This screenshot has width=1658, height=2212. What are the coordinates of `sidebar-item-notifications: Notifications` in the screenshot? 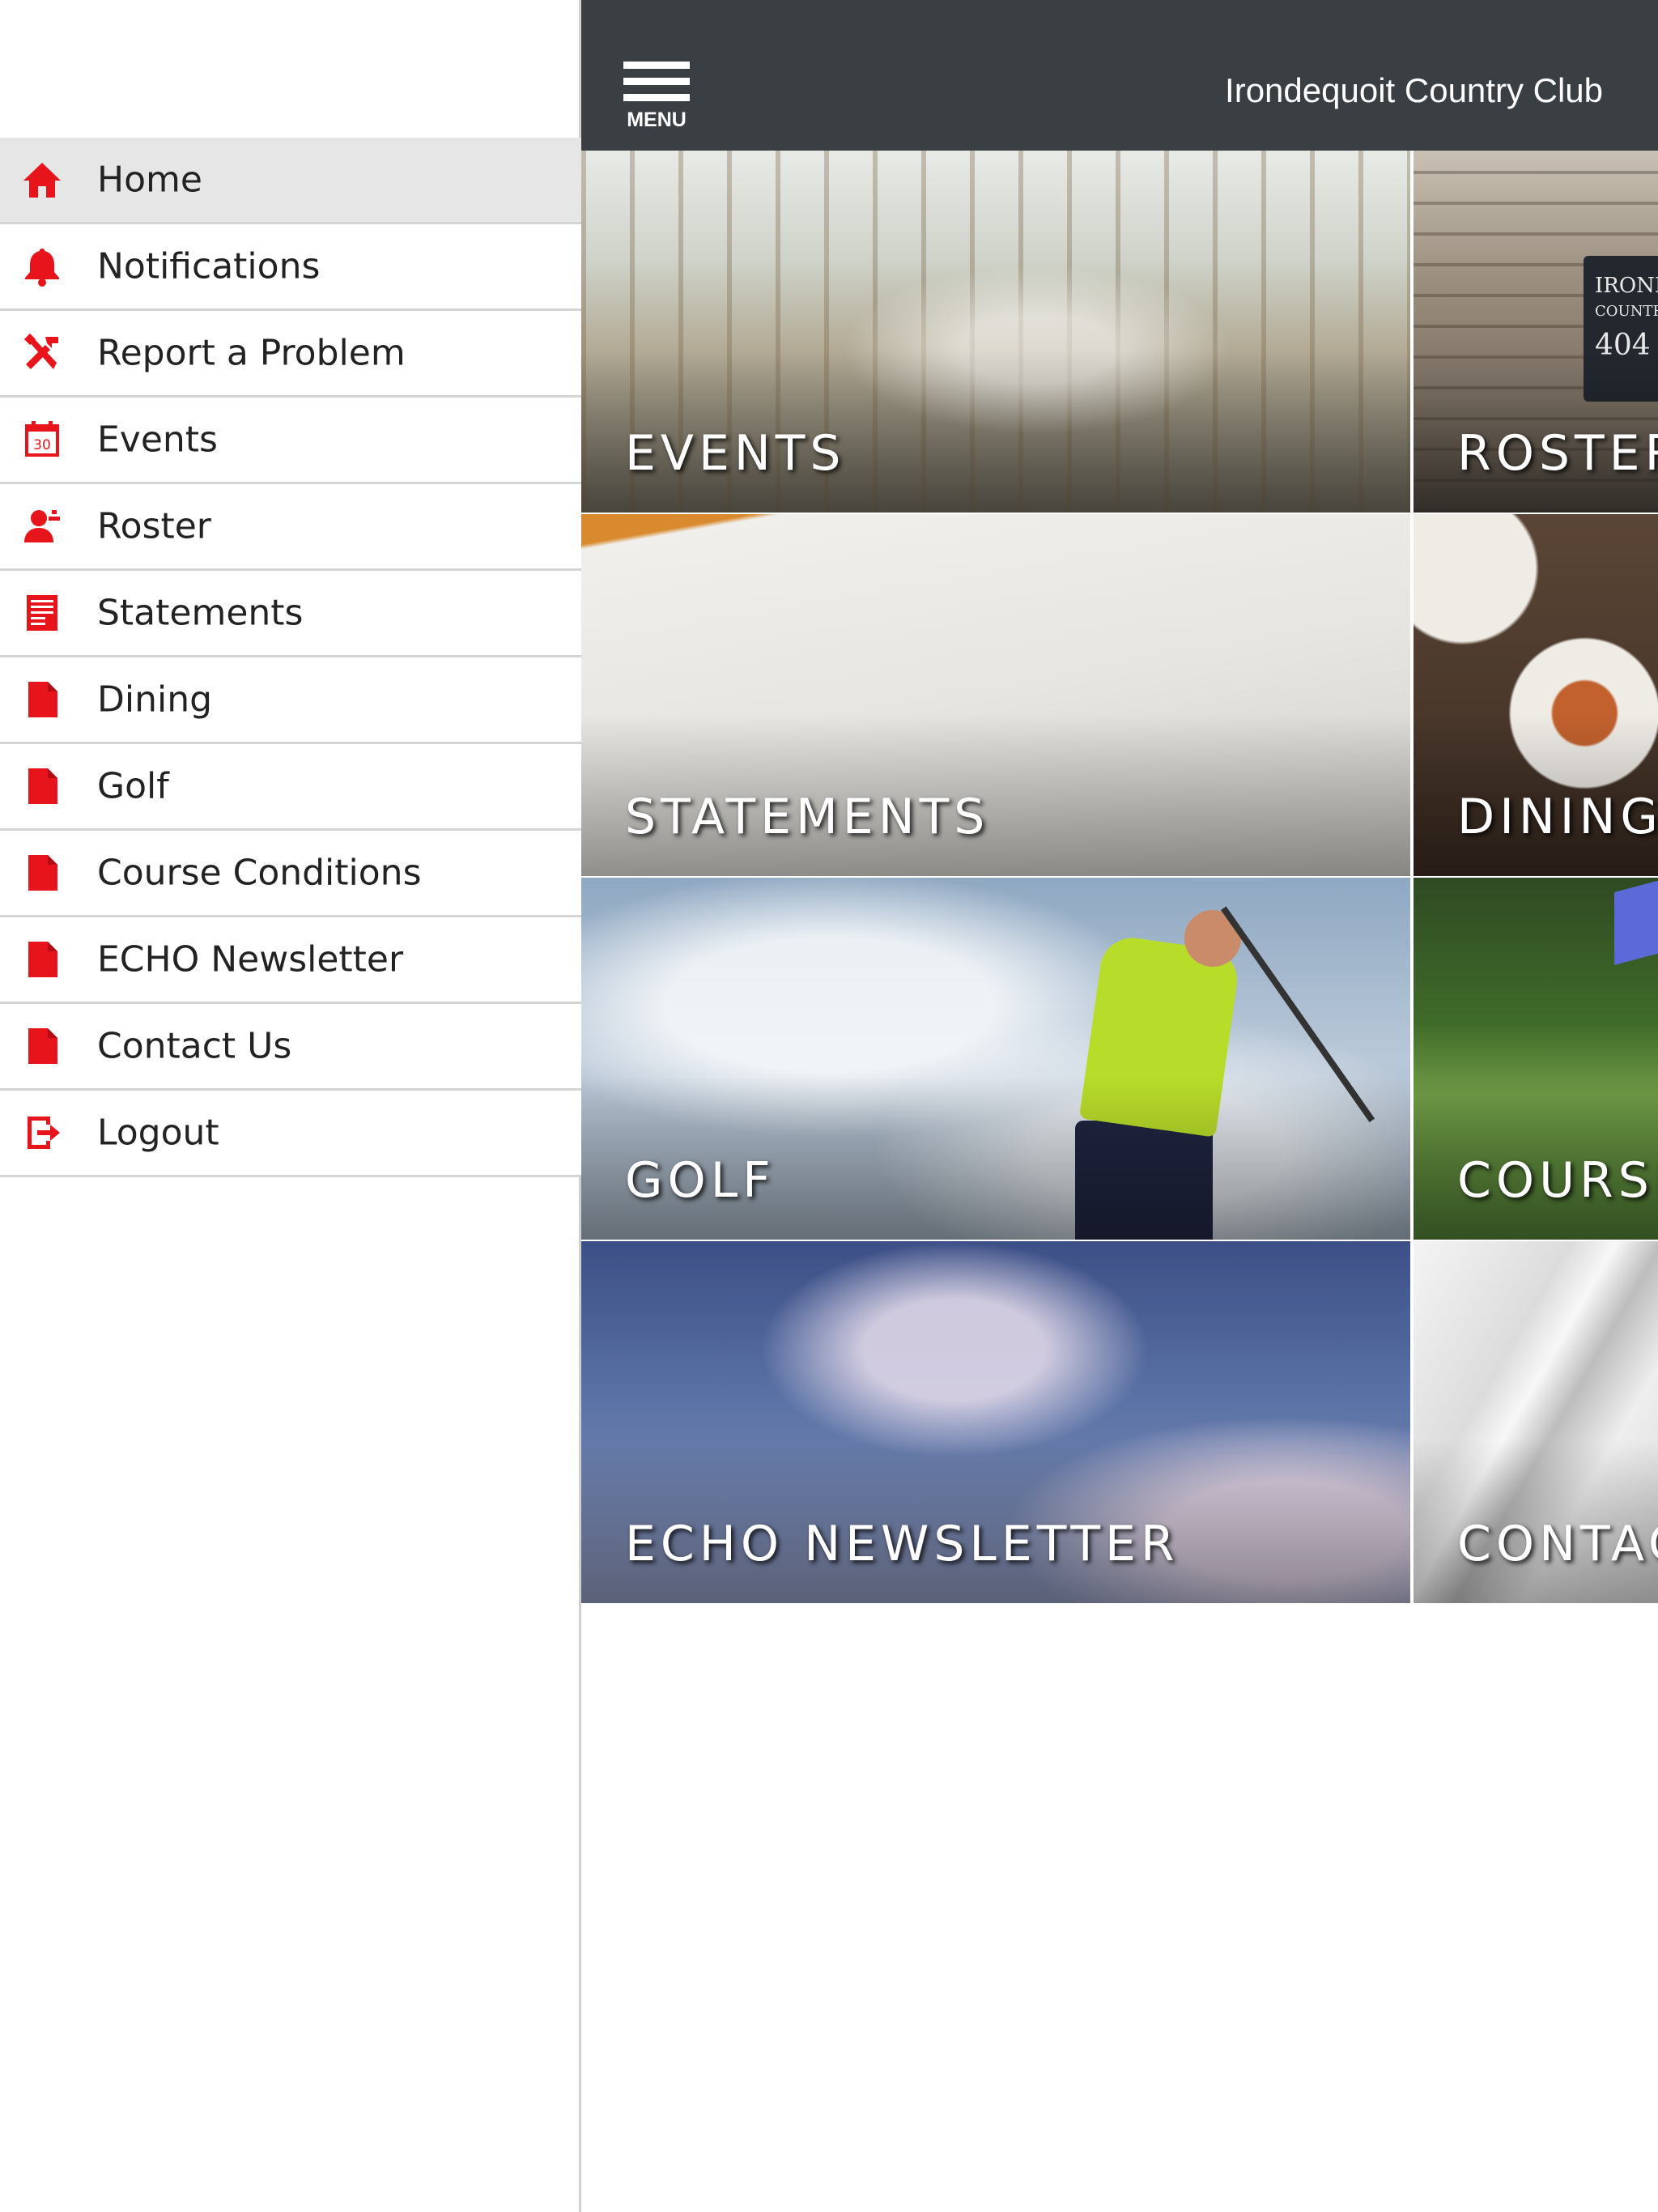 It's located at (290, 268).